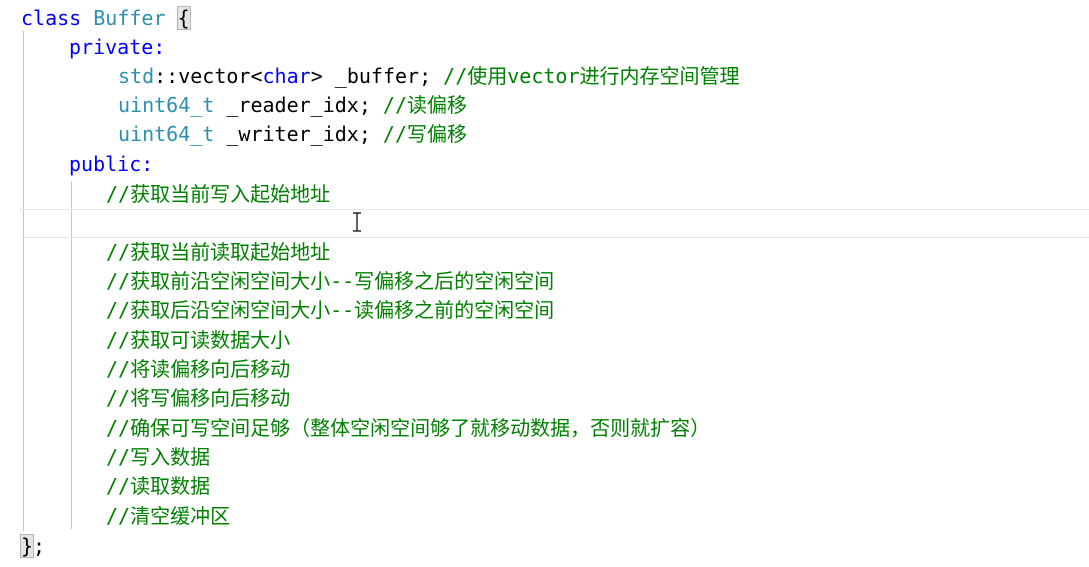  Describe the element at coordinates (330, 281) in the screenshot. I see `comment-line: //获取前沿空闲空间大小--写偏移之后的空闲空间` at that location.